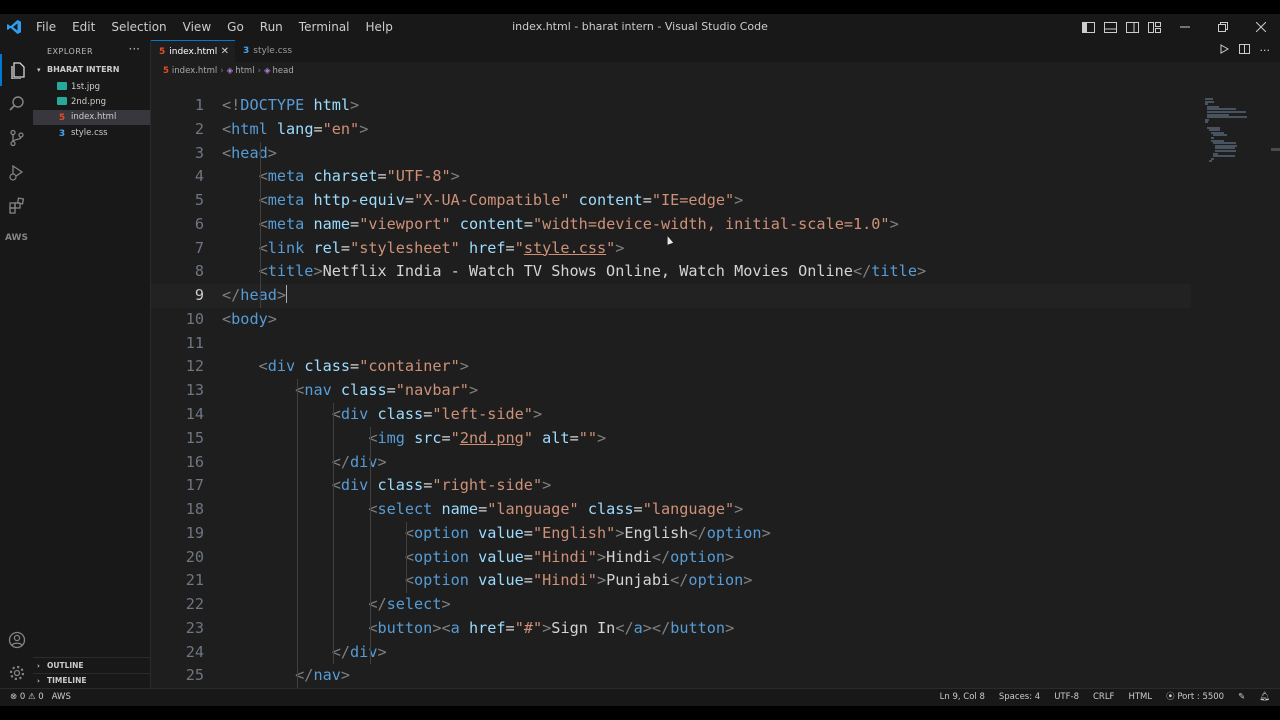 The height and width of the screenshot is (720, 1280). I want to click on source-control-icon, so click(16, 138).